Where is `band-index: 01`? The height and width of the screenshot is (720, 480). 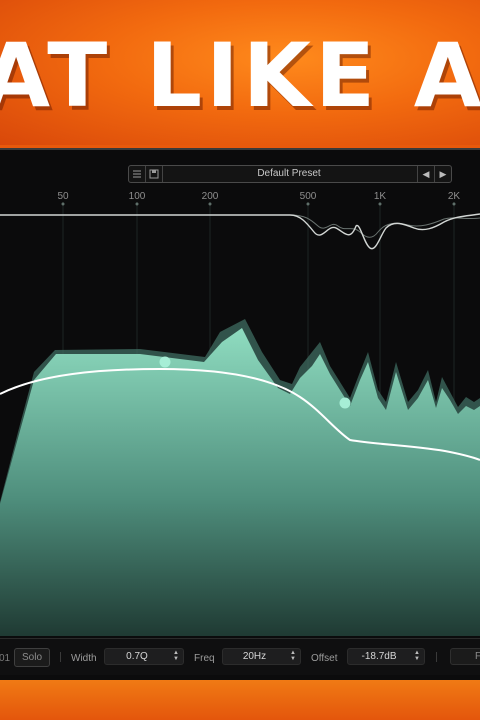
band-index: 01 is located at coordinates (5, 658).